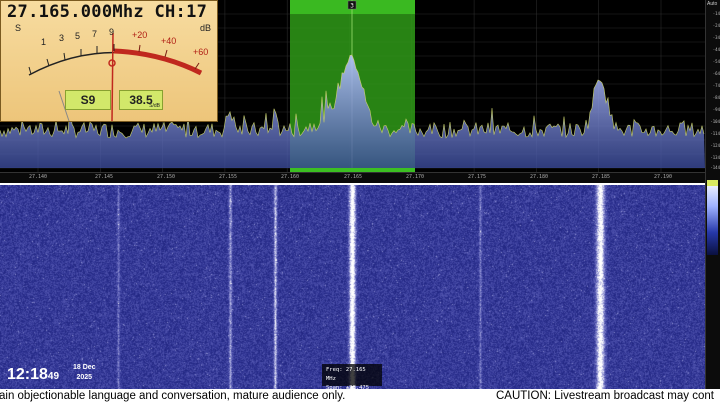 The width and height of the screenshot is (720, 404). What do you see at coordinates (415, 177) in the screenshot?
I see `freq-tick: 27.170` at bounding box center [415, 177].